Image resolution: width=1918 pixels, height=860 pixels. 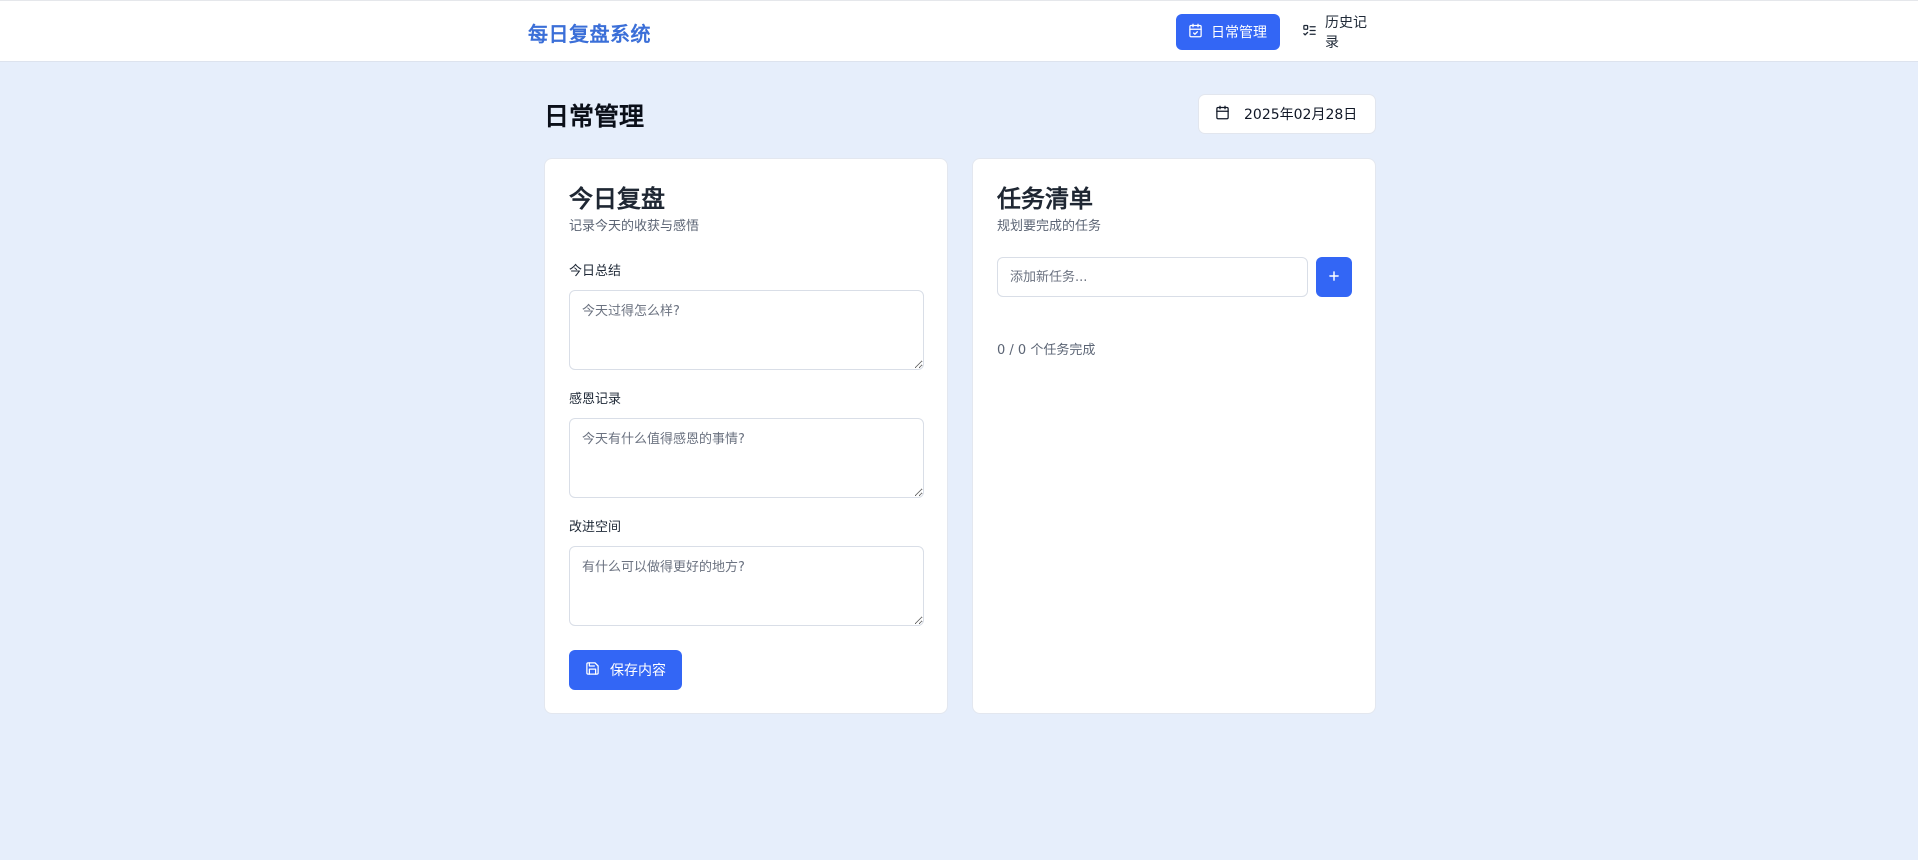 I want to click on gratitude-label: 感恩记录, so click(x=595, y=399).